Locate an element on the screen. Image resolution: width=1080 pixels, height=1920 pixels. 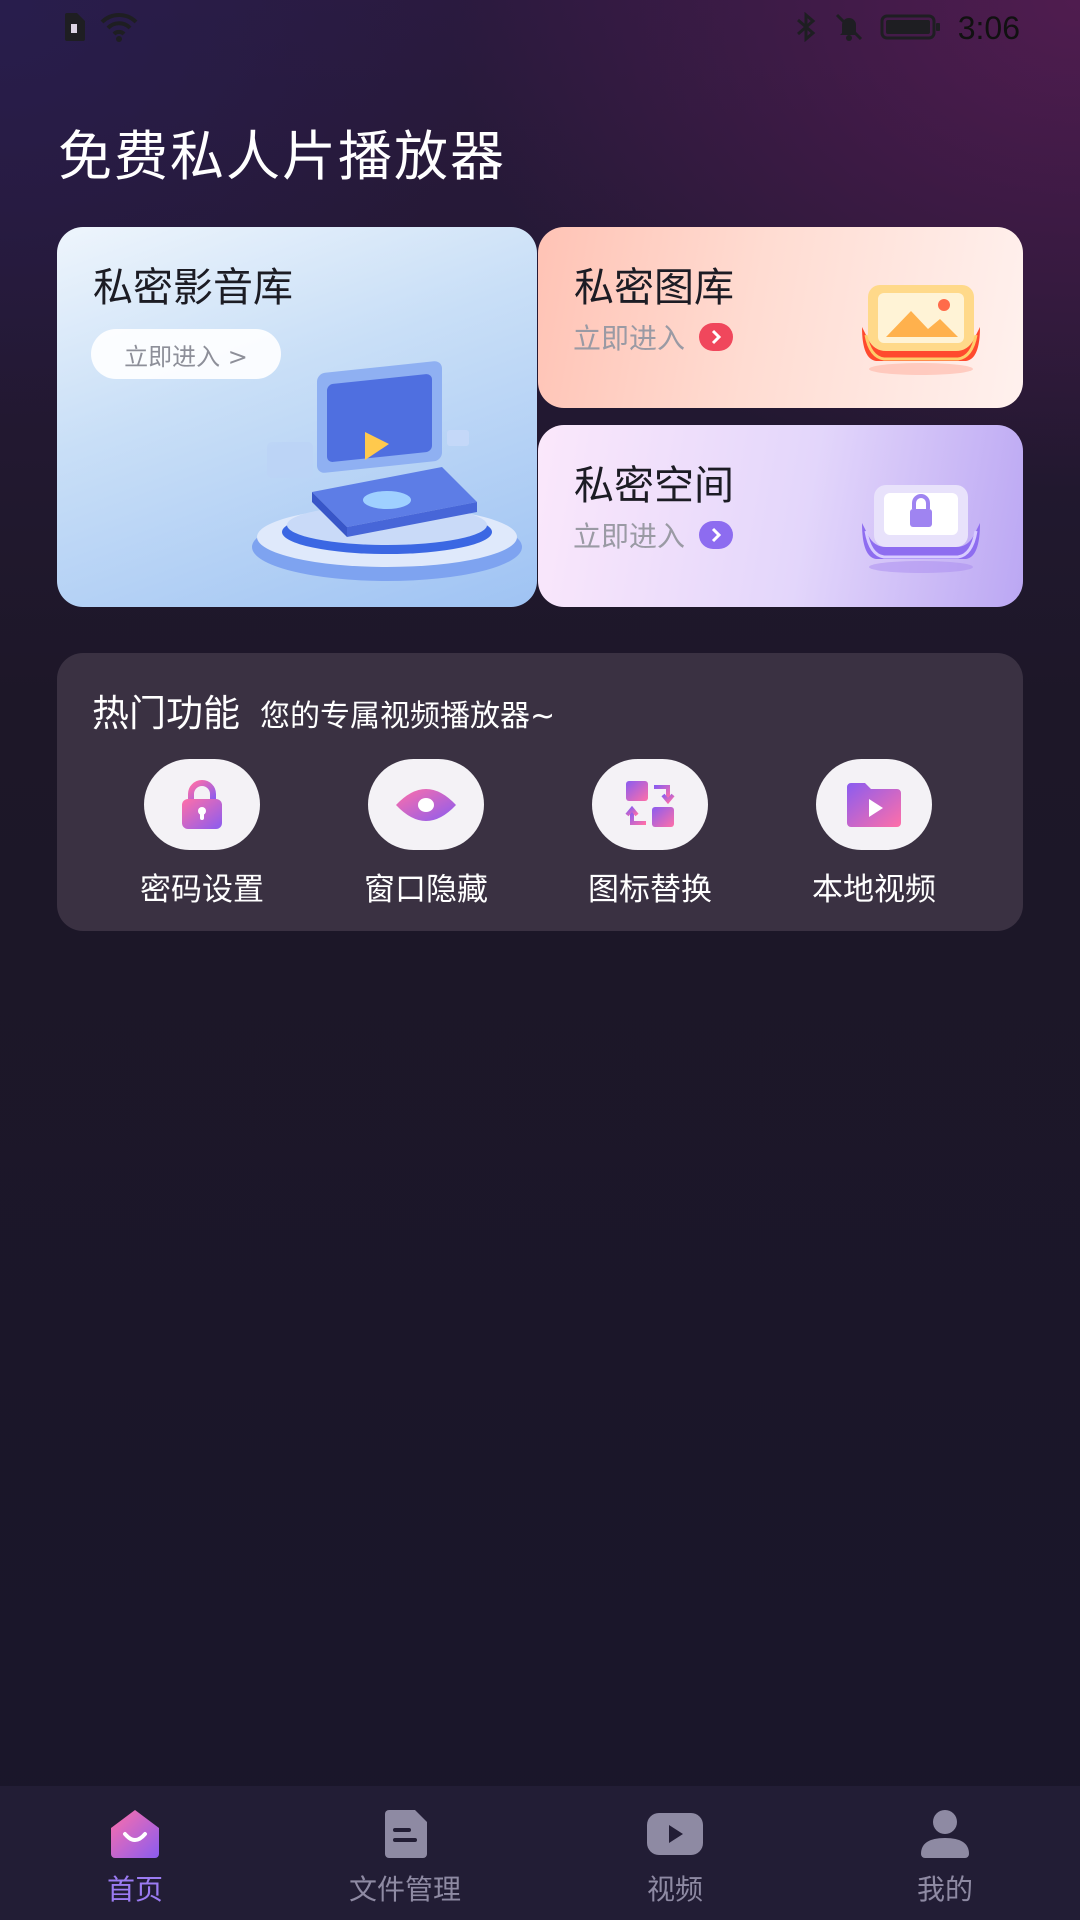
window-hide-button: 窗口隐藏 is located at coordinates (426, 834).